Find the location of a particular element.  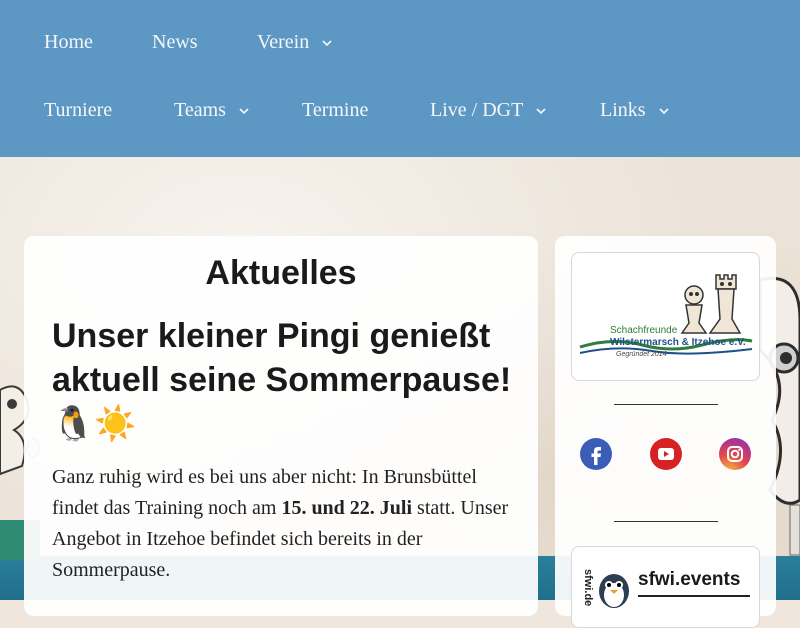

chess-pieces-logo-icon is located at coordinates (666, 314).